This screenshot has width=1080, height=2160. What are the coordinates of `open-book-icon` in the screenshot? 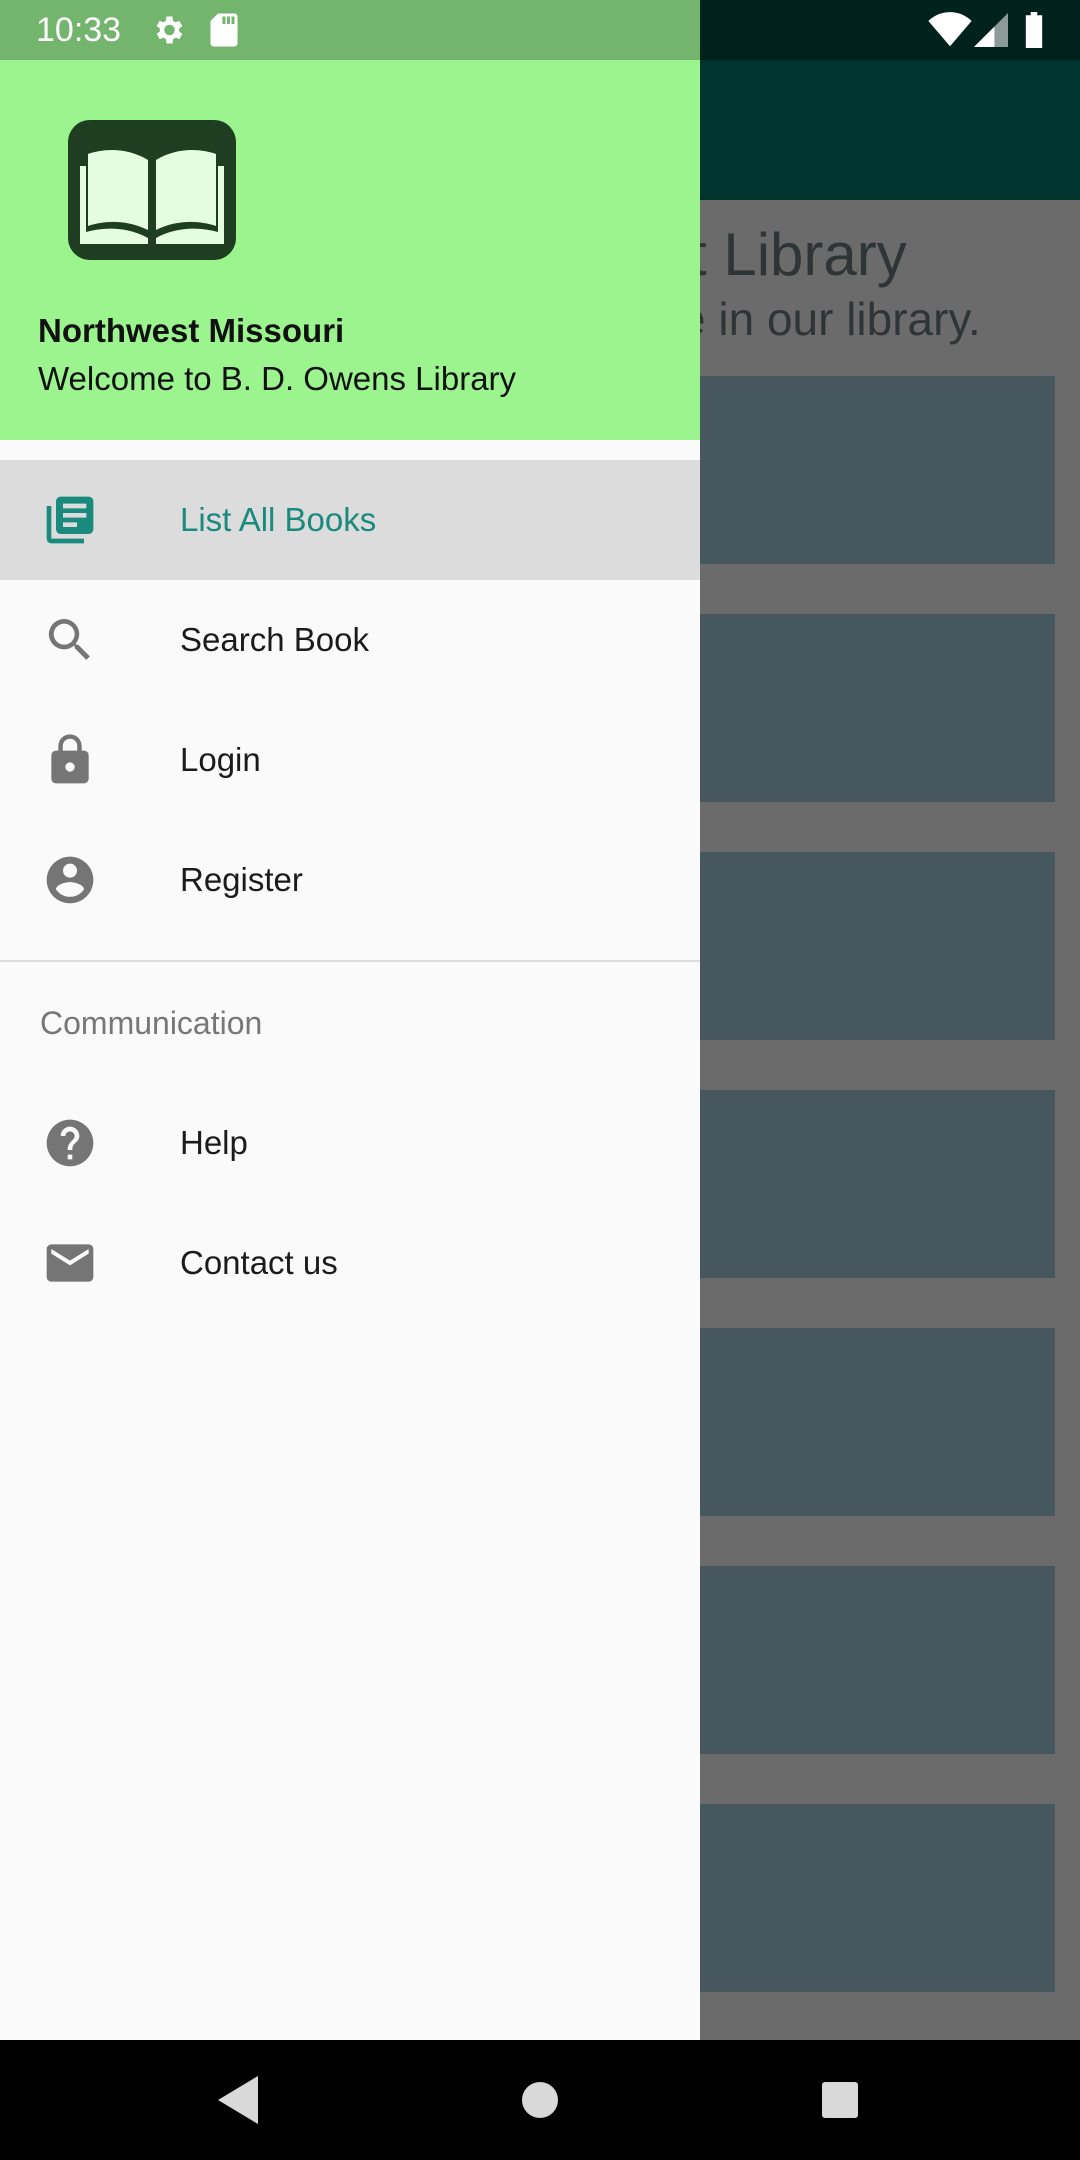 It's located at (152, 197).